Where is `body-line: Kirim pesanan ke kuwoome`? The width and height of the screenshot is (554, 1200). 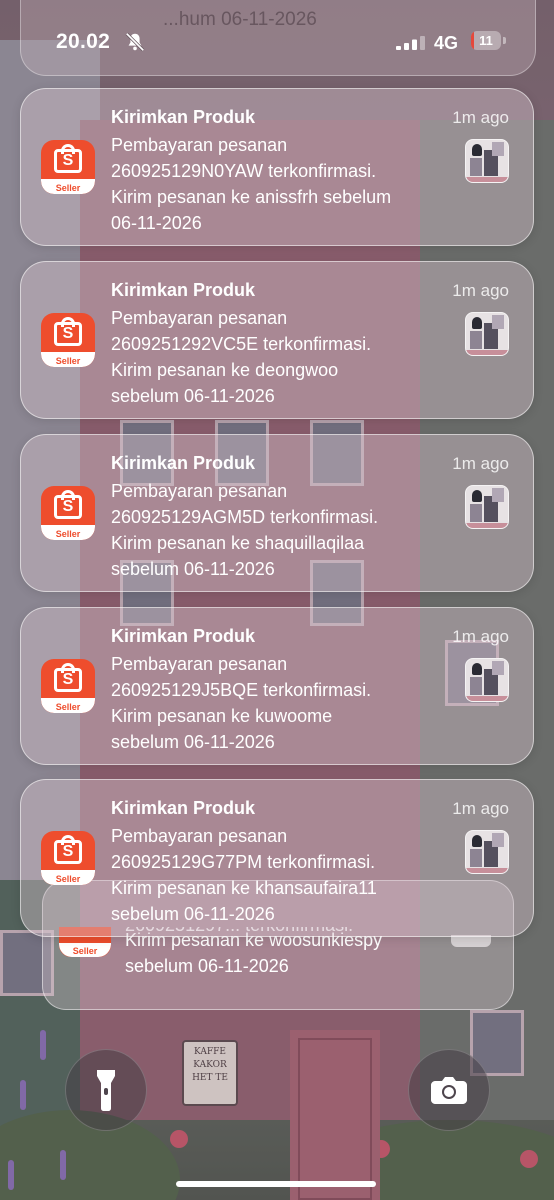
body-line: Kirim pesanan ke kuwoome is located at coordinates (222, 716).